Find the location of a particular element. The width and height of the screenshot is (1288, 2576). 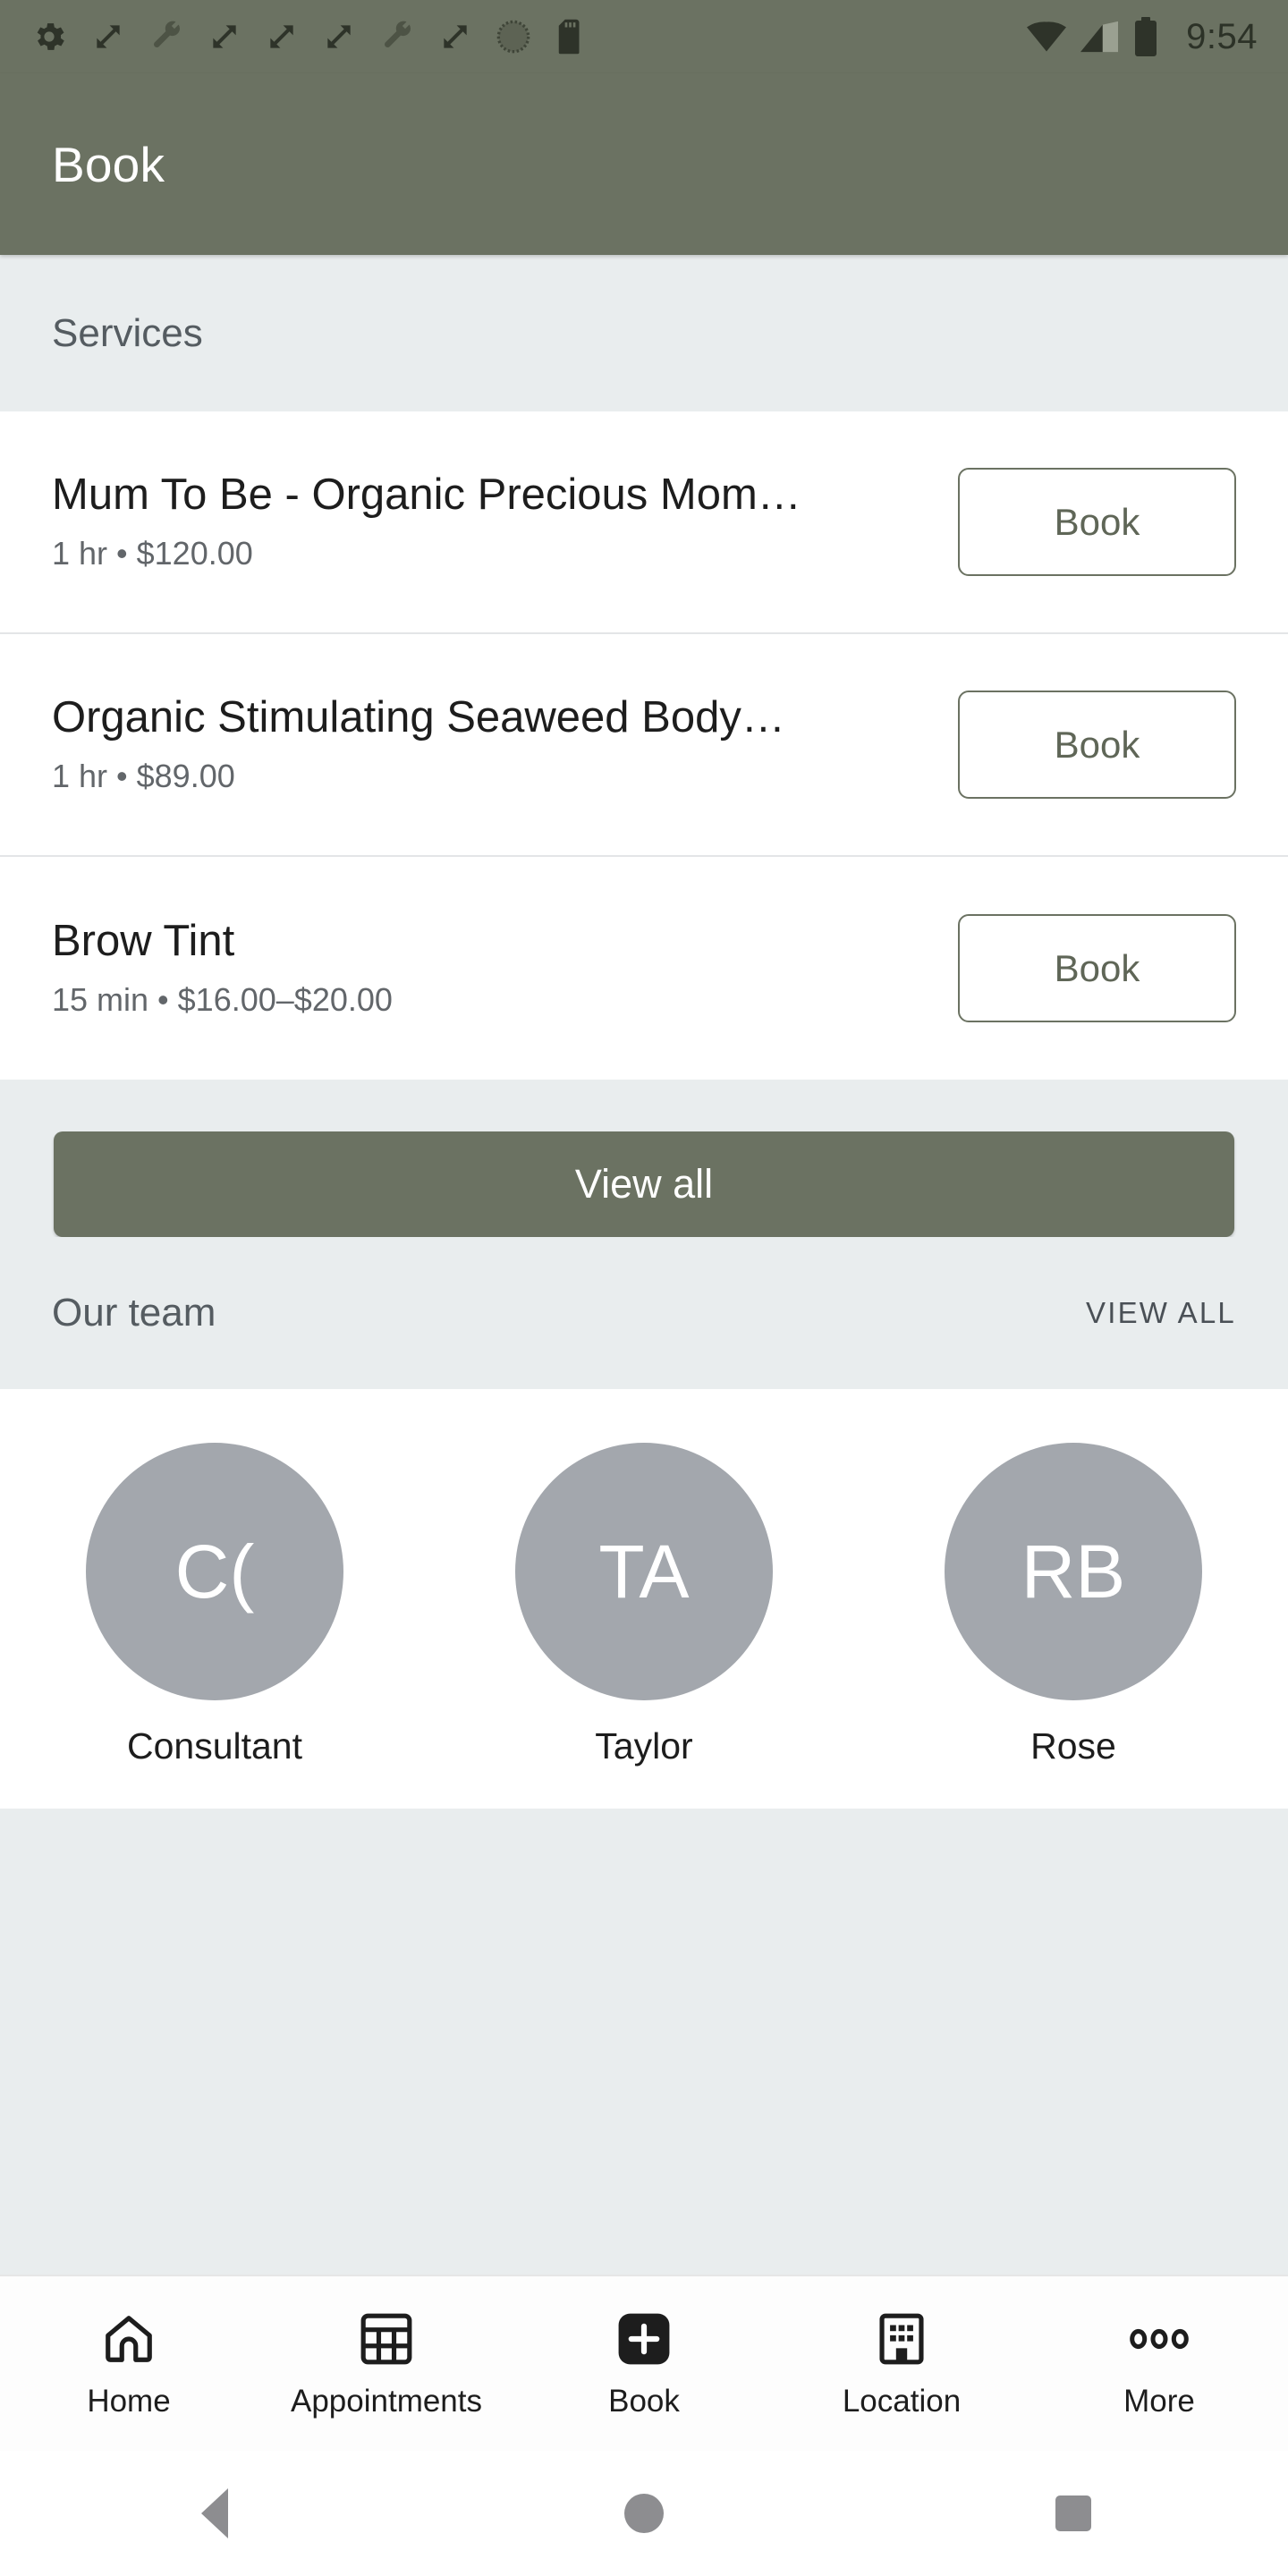

nav-item-more: More is located at coordinates (1159, 2364).